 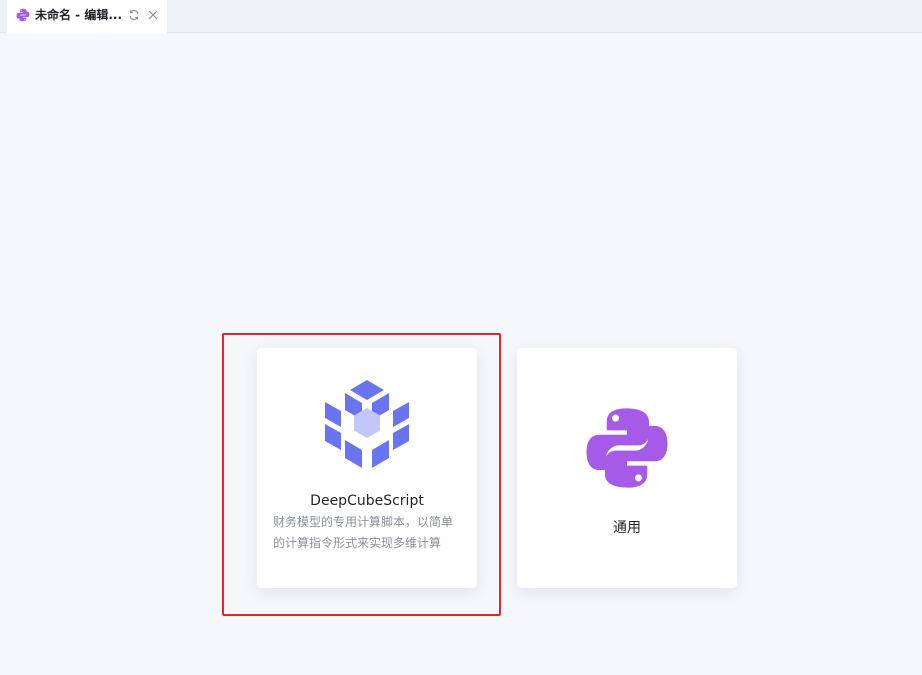 I want to click on card-description: 财务模型的专用计算脚本，以简单的计算指令形式来实现多维计算, so click(x=363, y=532).